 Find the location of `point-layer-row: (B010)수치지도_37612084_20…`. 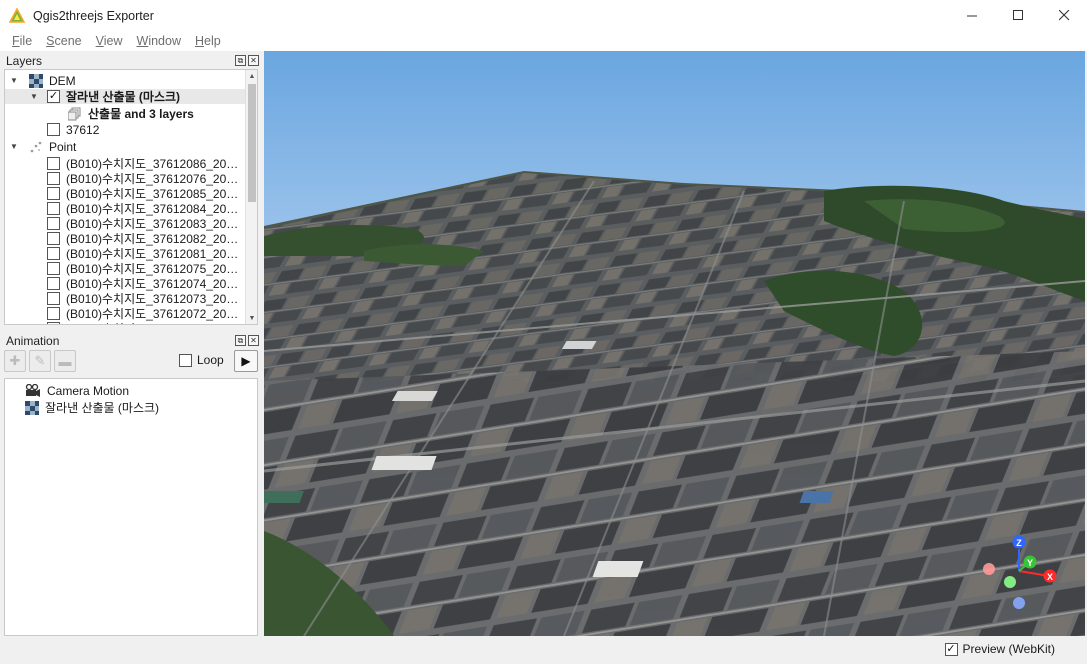

point-layer-row: (B010)수치지도_37612084_20… is located at coordinates (142, 208).